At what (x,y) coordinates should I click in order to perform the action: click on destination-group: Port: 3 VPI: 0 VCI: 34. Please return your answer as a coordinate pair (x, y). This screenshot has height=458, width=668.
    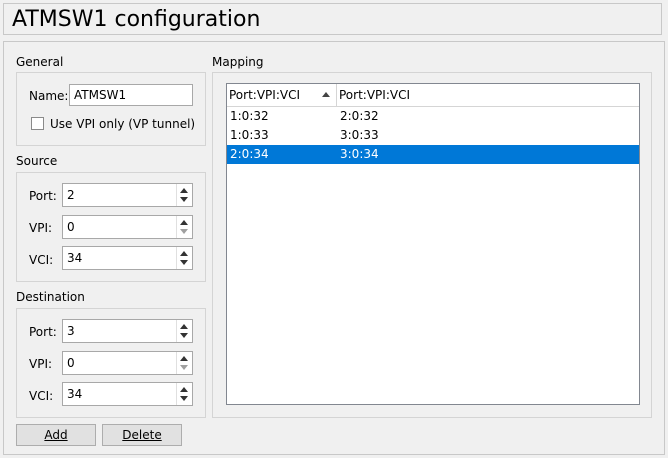
    Looking at the image, I should click on (111, 363).